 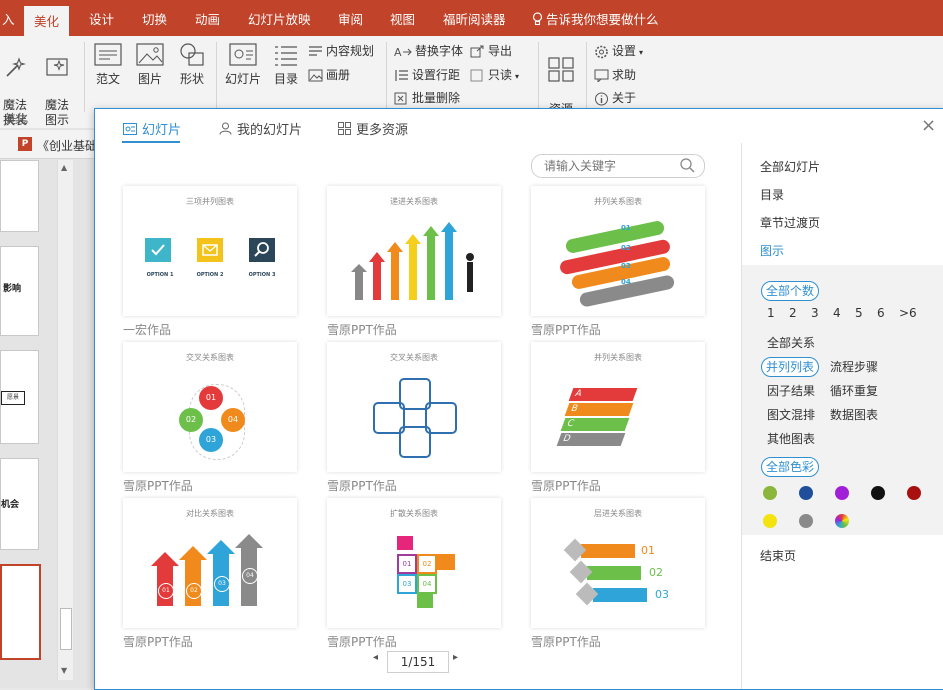 What do you see at coordinates (152, 128) in the screenshot?
I see `tab-slides: 幻灯片` at bounding box center [152, 128].